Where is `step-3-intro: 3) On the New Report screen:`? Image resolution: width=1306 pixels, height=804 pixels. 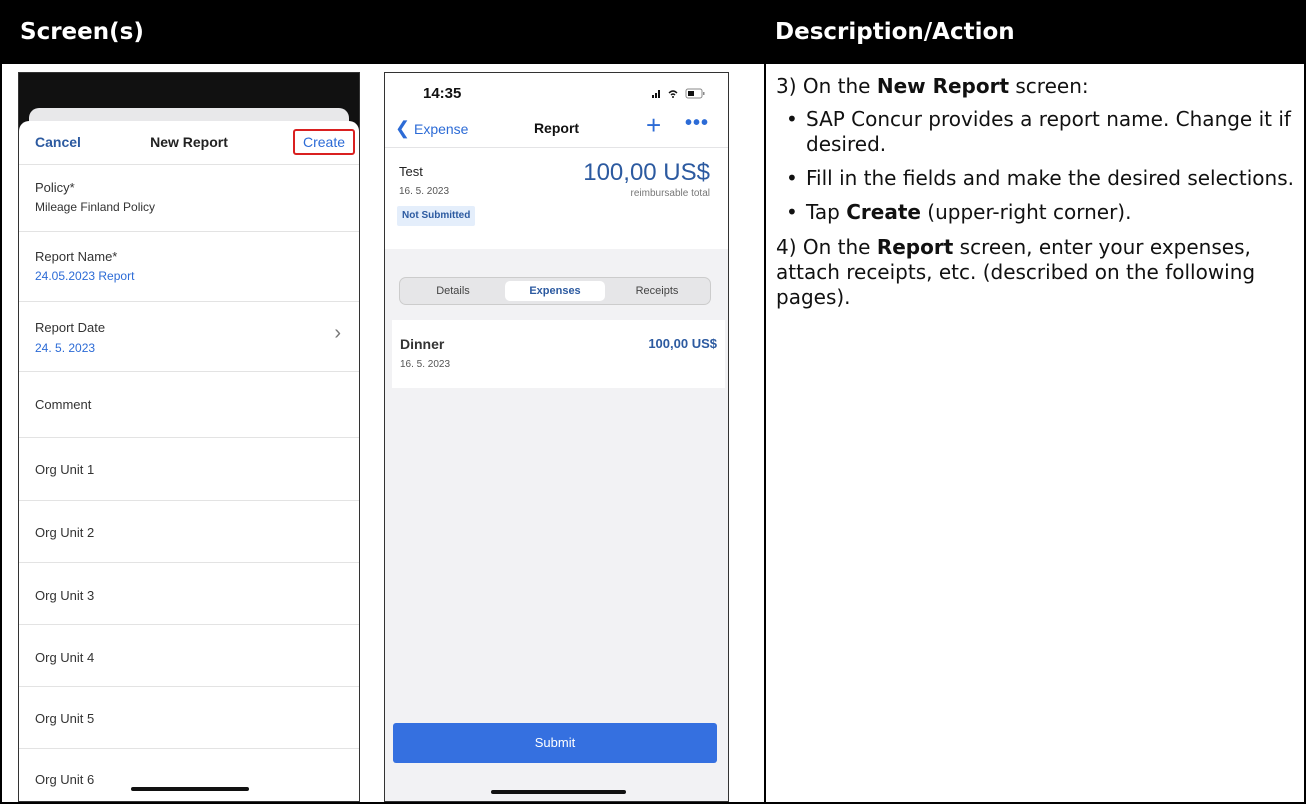
step-3-intro: 3) On the New Report screen: is located at coordinates (1036, 86).